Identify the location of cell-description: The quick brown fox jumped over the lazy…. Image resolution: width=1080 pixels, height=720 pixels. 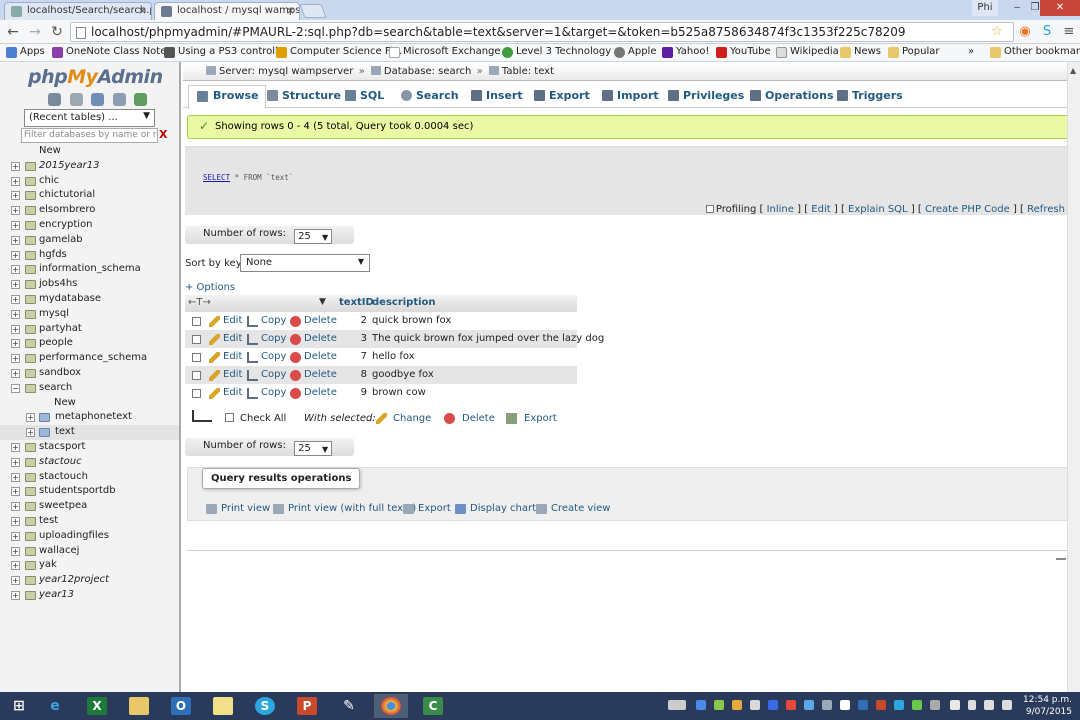
(488, 338).